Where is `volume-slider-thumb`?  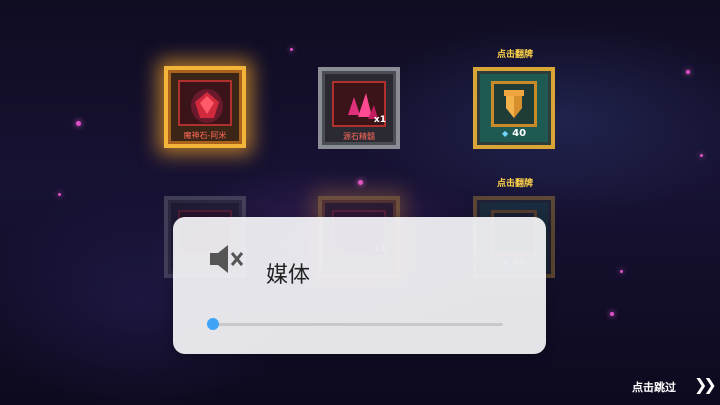 volume-slider-thumb is located at coordinates (213, 324).